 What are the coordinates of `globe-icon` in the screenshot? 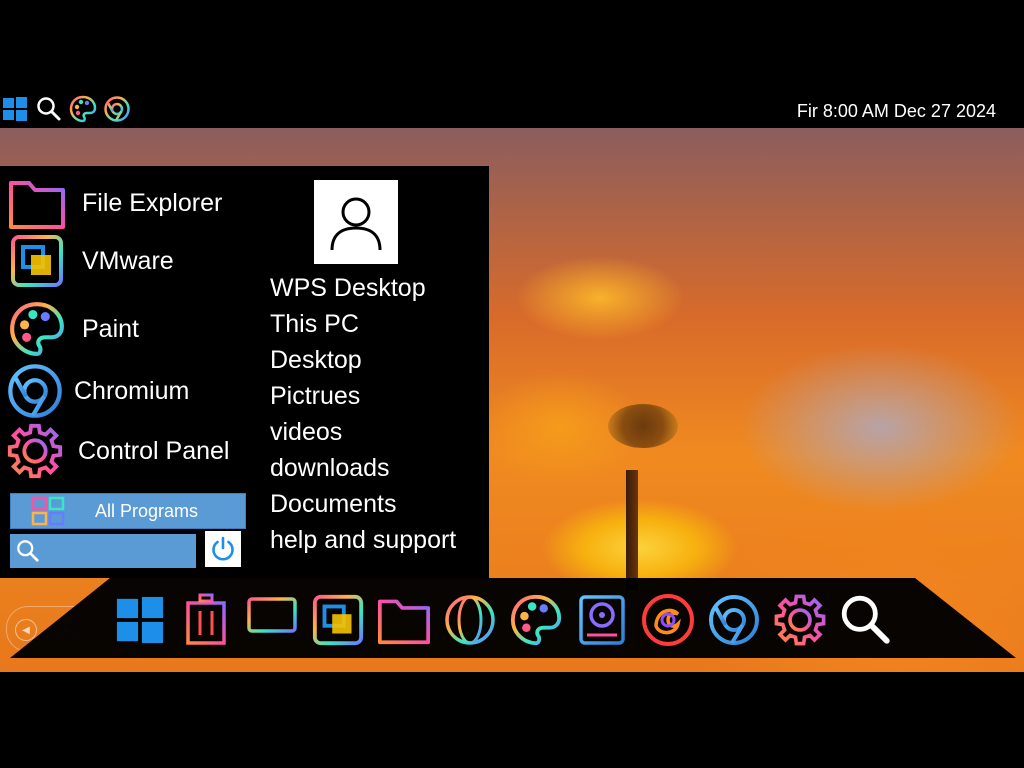 It's located at (470, 620).